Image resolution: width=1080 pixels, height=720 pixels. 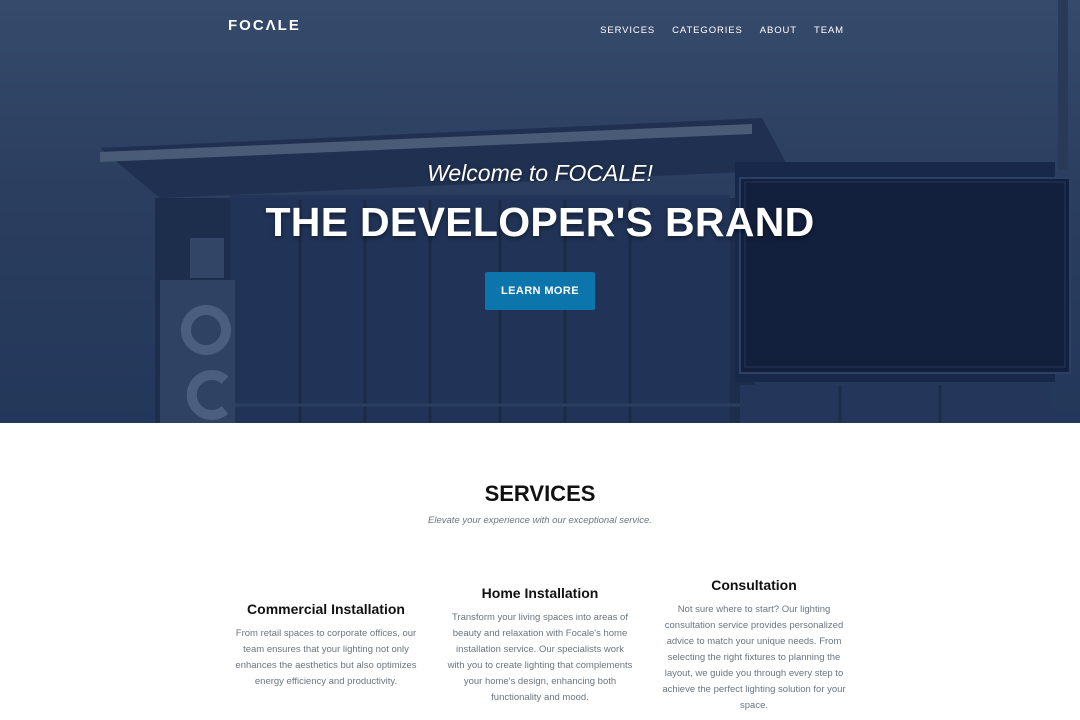 I want to click on learn-more-button: LEARN MORE, so click(x=540, y=291).